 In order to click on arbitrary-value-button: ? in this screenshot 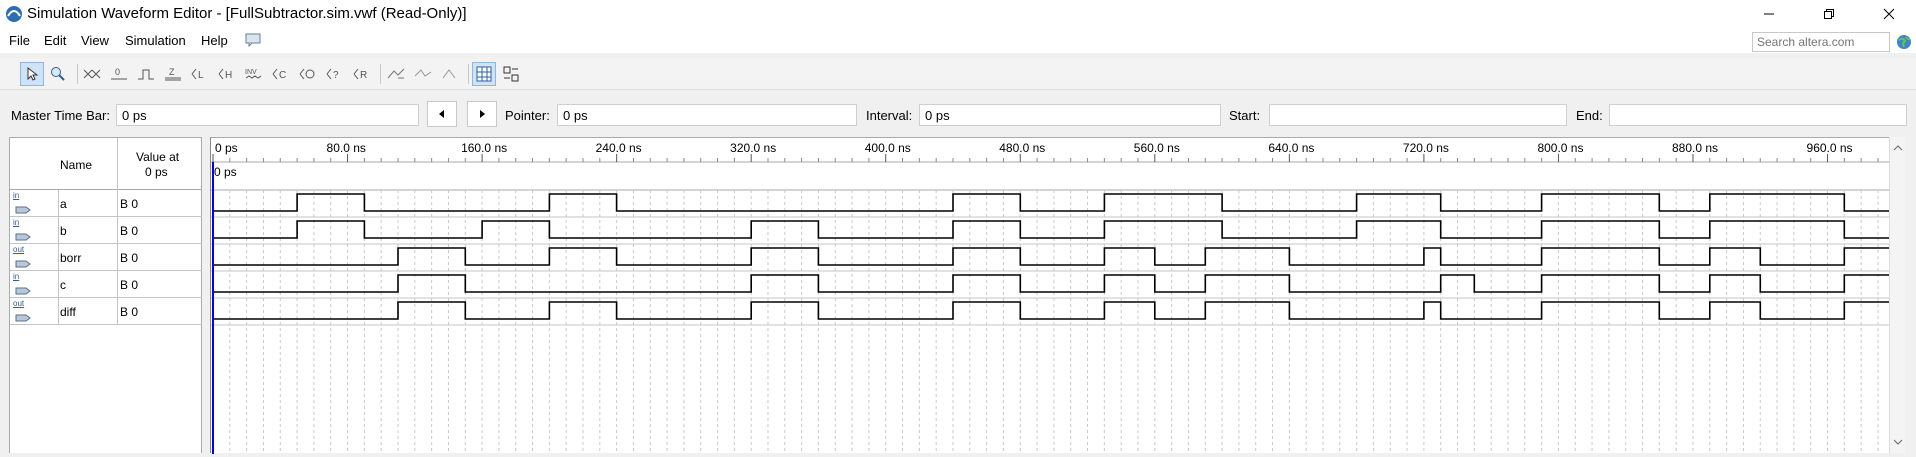, I will do `click(335, 74)`.